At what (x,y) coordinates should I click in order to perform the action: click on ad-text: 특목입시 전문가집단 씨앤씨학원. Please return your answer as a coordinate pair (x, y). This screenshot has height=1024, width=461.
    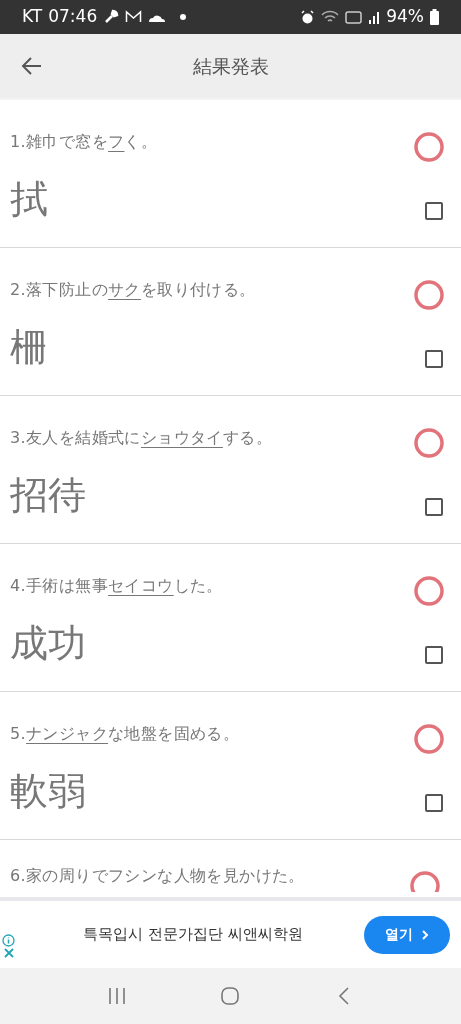
    Looking at the image, I should click on (193, 935).